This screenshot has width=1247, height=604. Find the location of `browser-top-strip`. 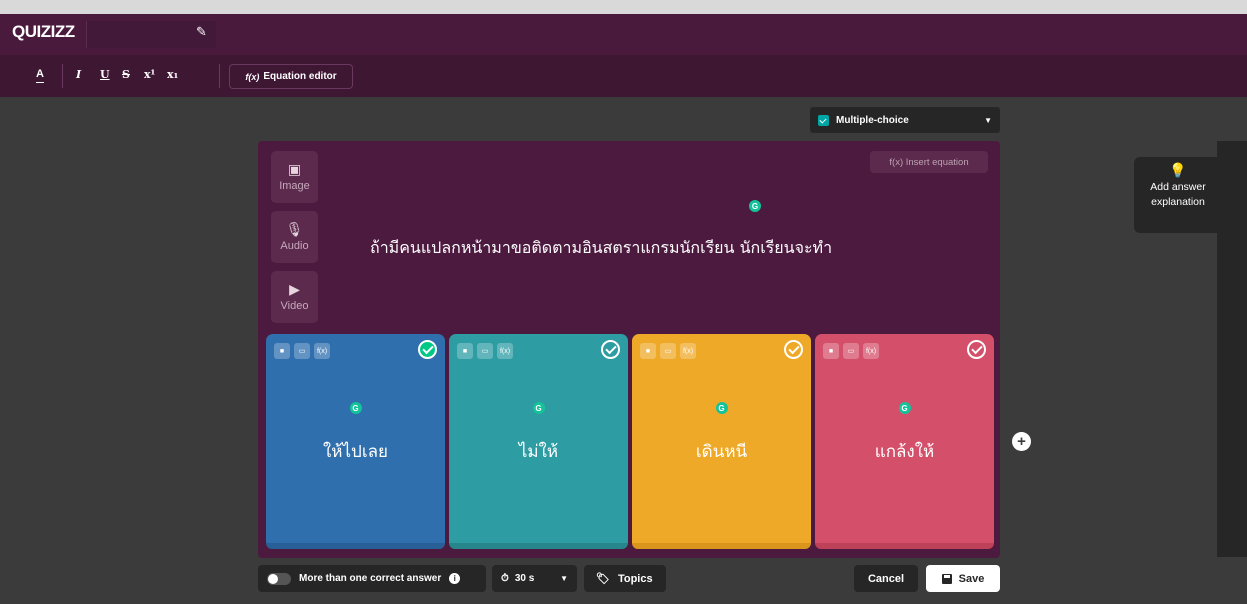

browser-top-strip is located at coordinates (623, 7).